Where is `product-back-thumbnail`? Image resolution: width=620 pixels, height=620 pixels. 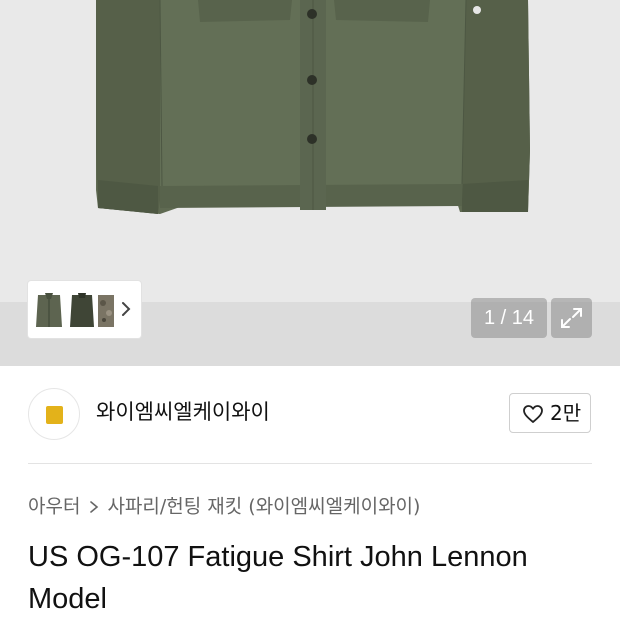 product-back-thumbnail is located at coordinates (82, 309).